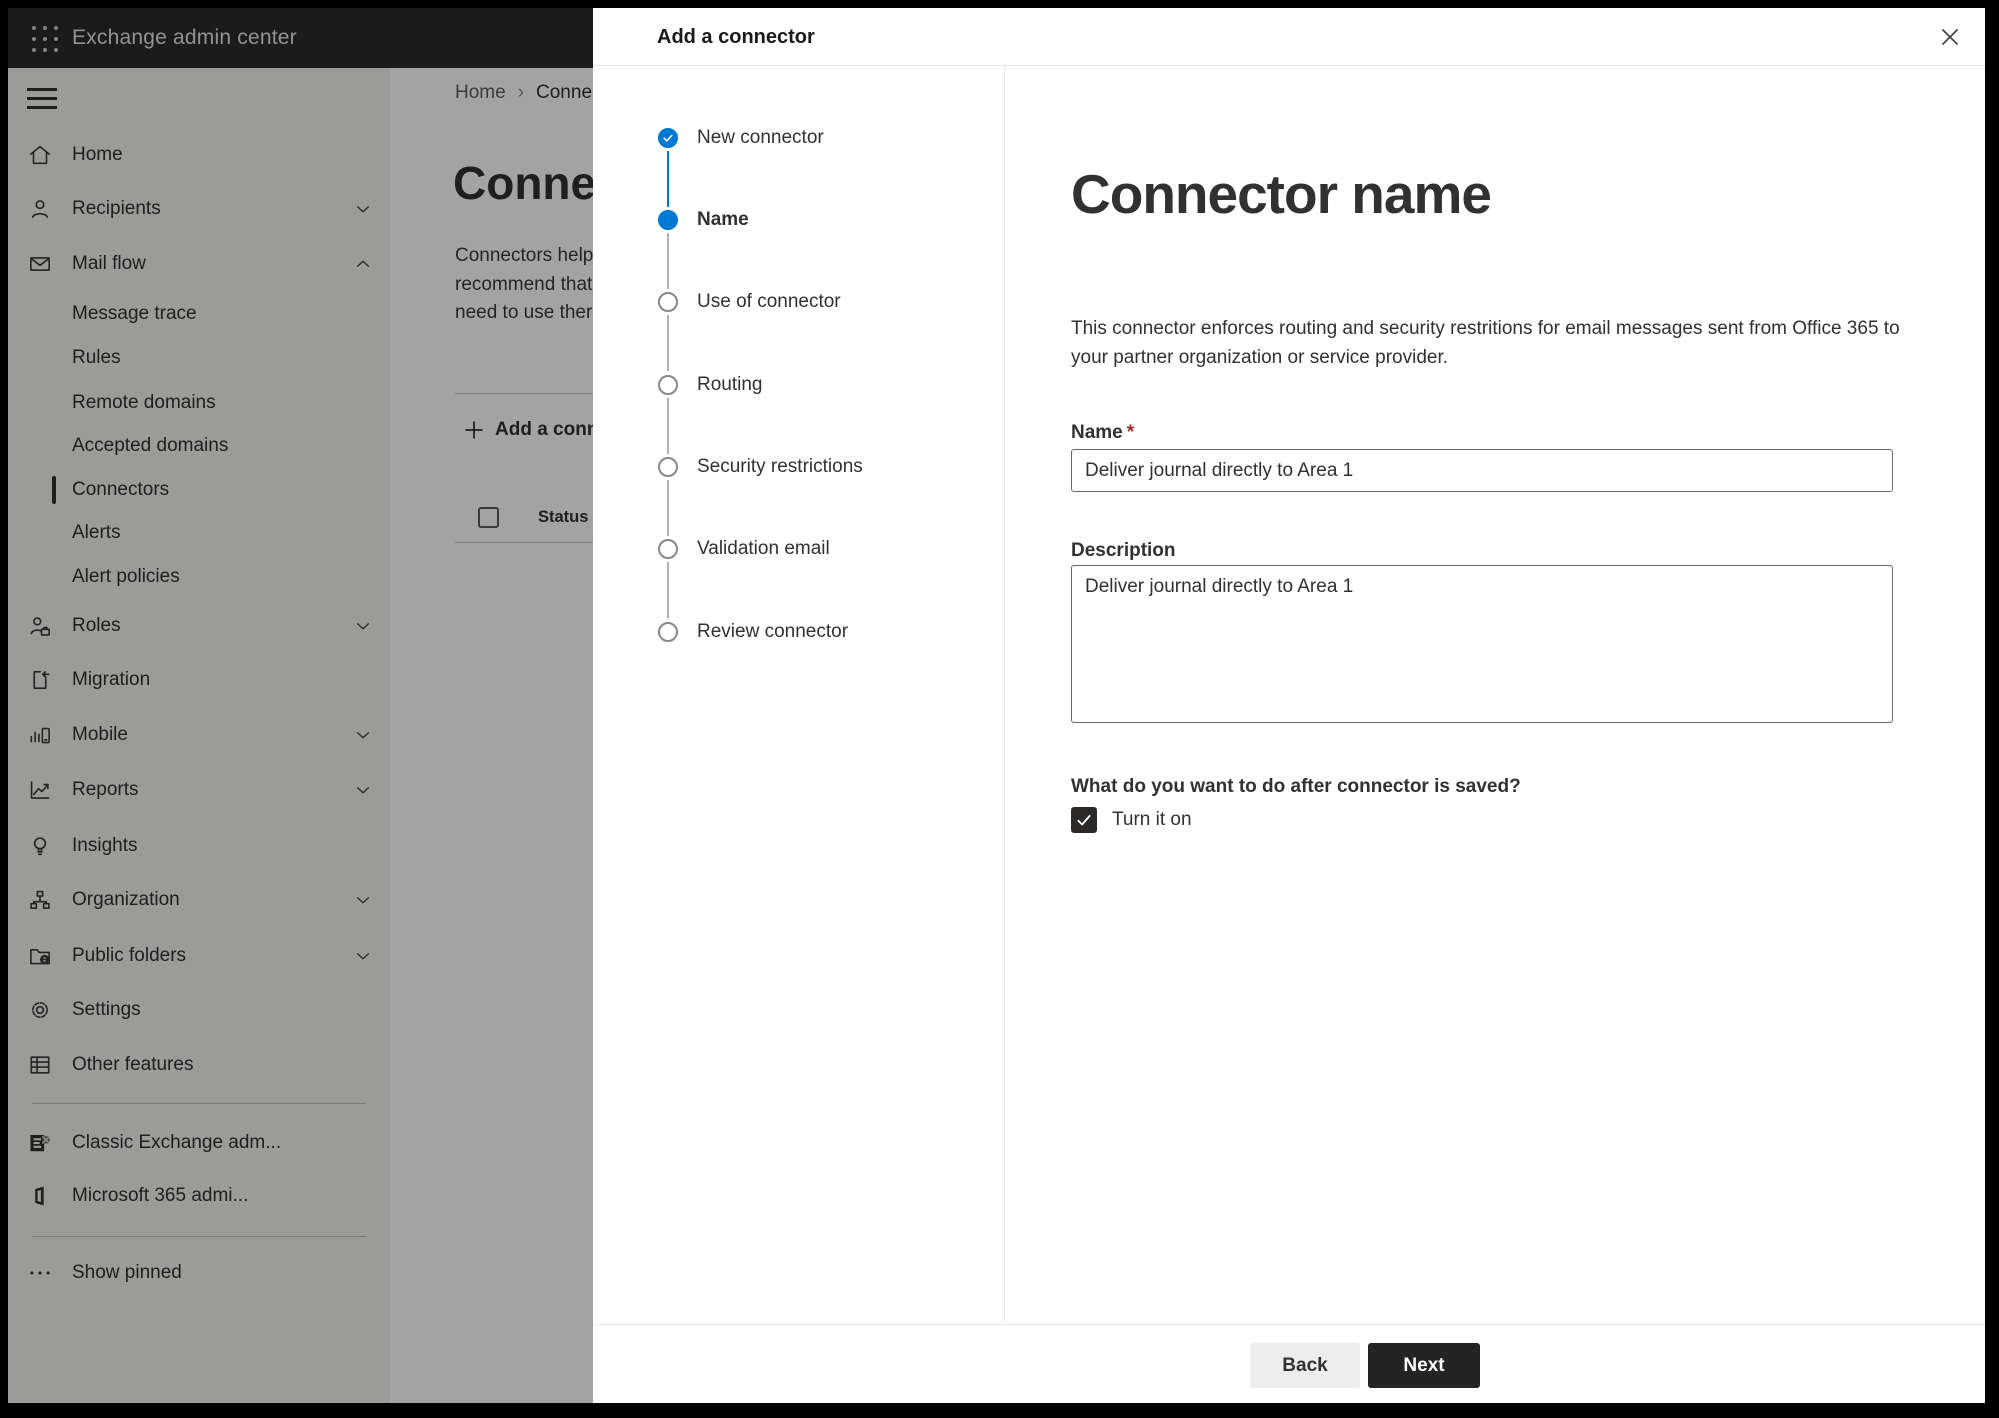 This screenshot has height=1418, width=1999. What do you see at coordinates (1130, 432) in the screenshot?
I see `required-asterisk: *` at bounding box center [1130, 432].